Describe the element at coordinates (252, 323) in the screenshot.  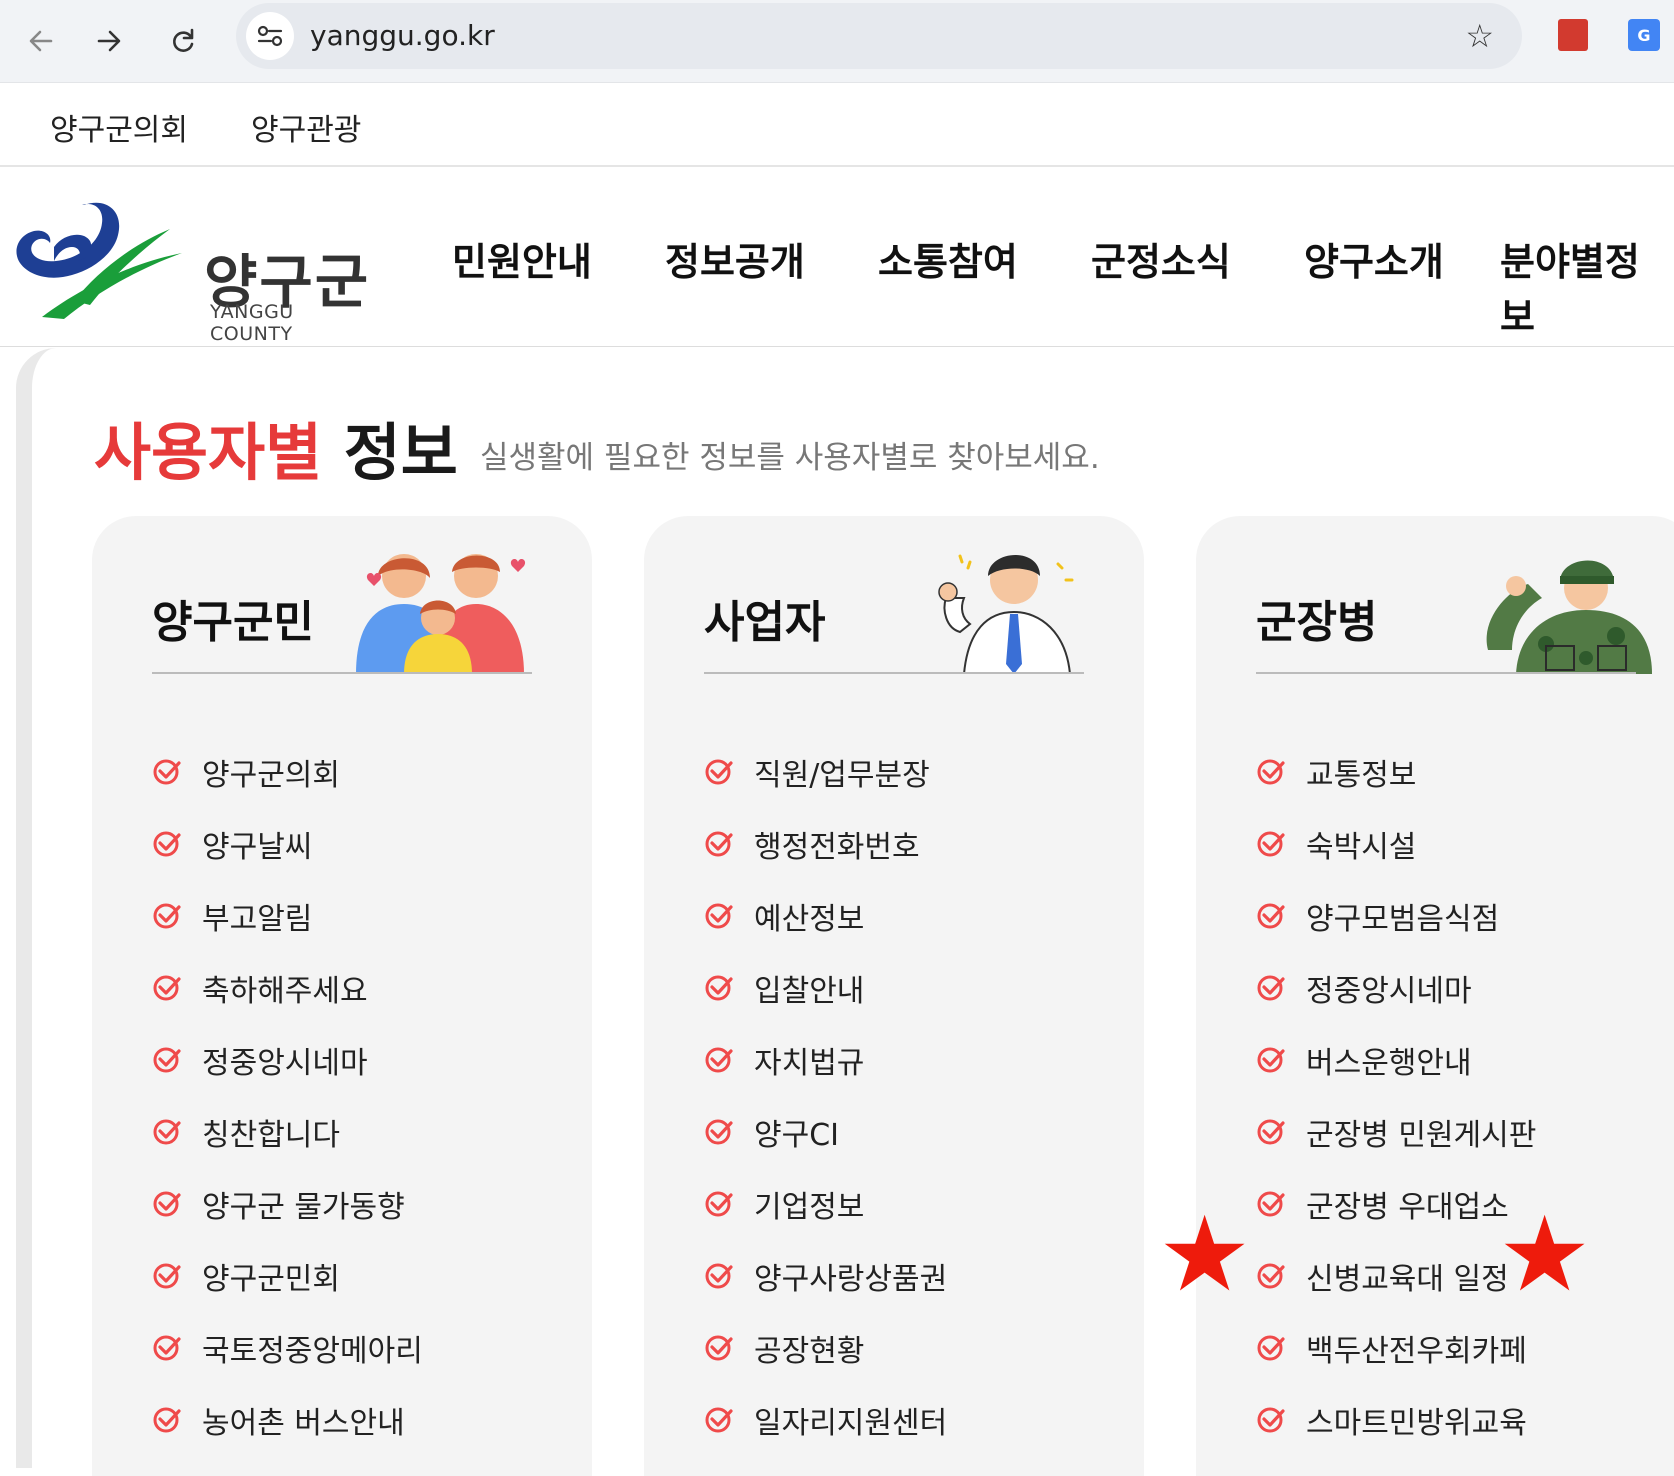
I see `logo-name-english: YANGGU COUNTY` at that location.